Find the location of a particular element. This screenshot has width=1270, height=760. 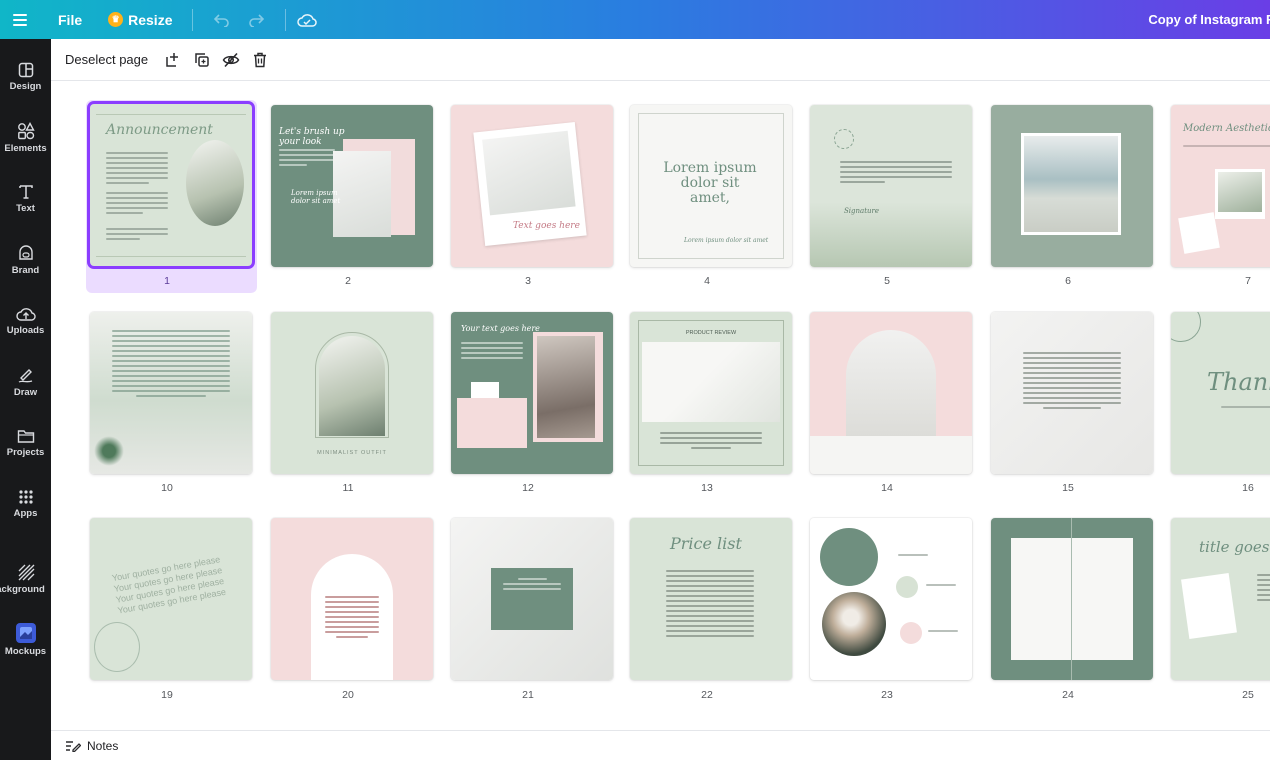

sidebar-item-label: Apps is located at coordinates (25, 513).